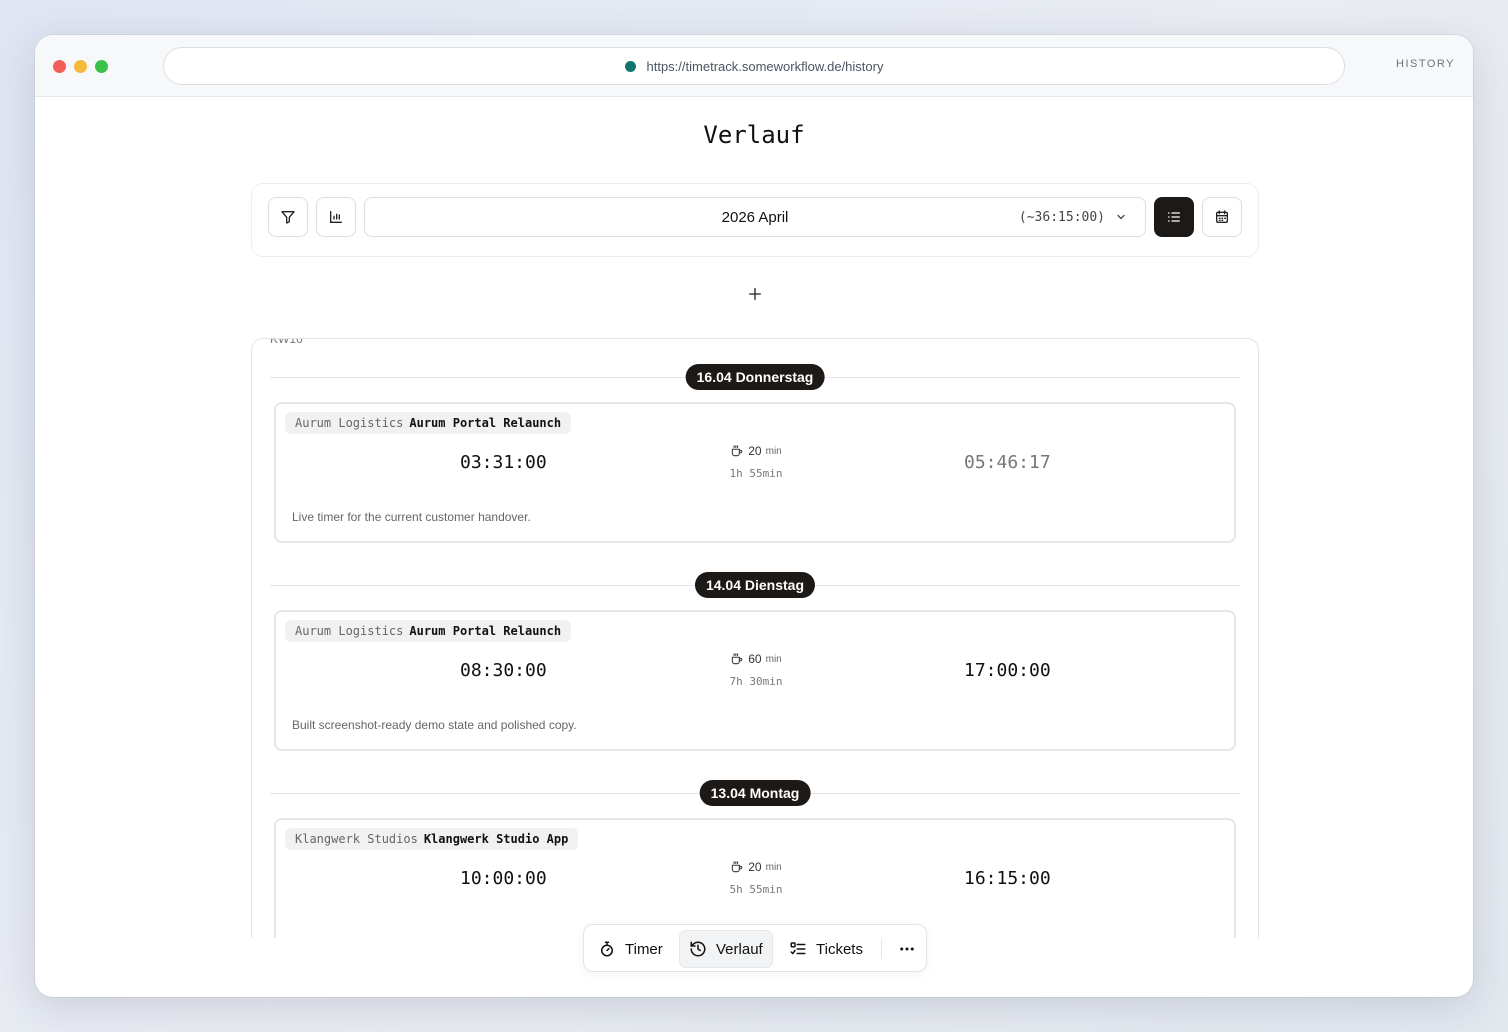 The height and width of the screenshot is (1032, 1508). I want to click on work-duration: 1h 55min, so click(756, 473).